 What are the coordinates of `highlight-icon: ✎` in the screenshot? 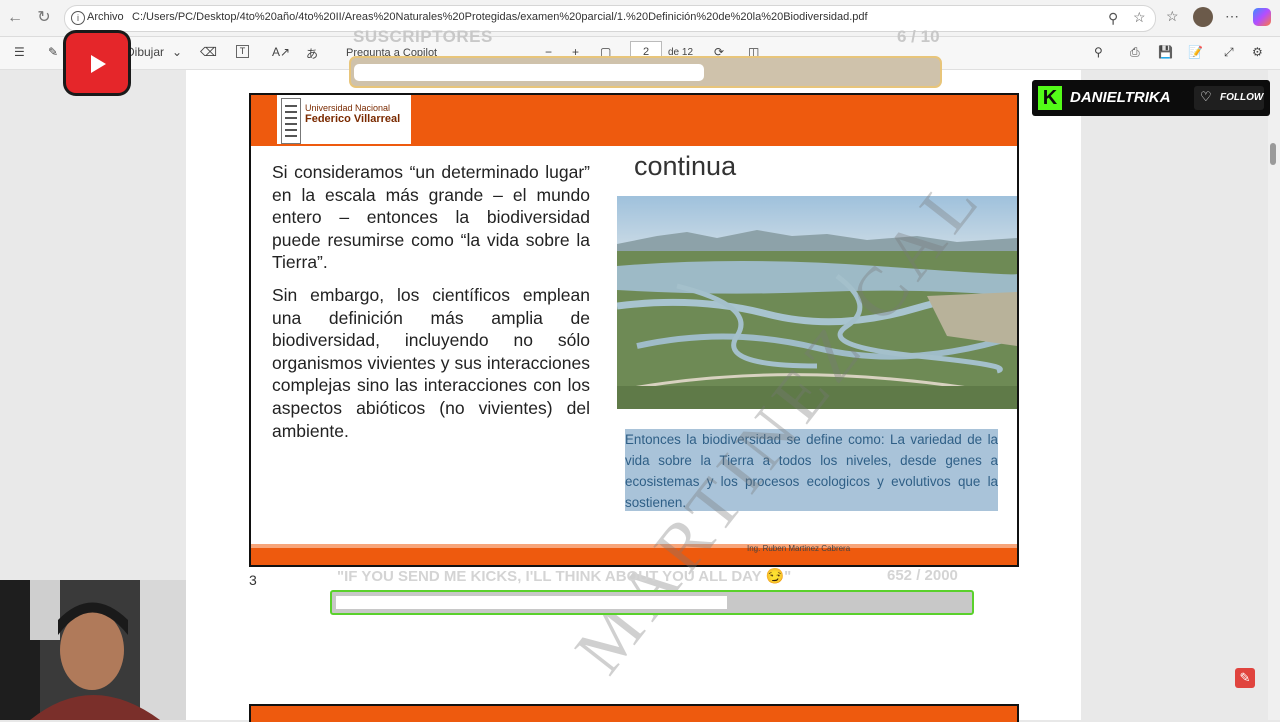 It's located at (53, 52).